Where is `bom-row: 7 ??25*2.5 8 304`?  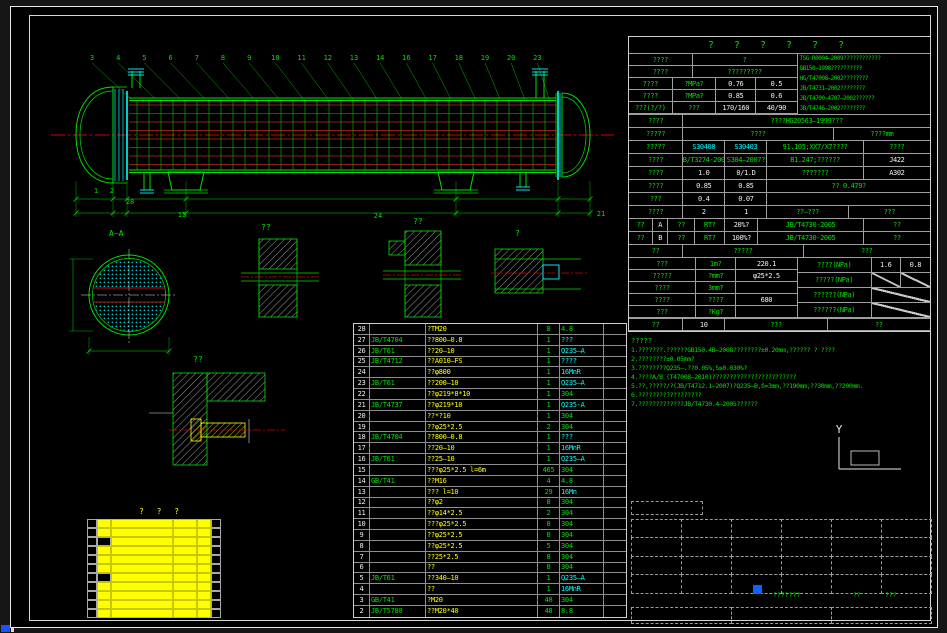
bom-row: 7 ??25*2.5 8 304 is located at coordinates (490, 557).